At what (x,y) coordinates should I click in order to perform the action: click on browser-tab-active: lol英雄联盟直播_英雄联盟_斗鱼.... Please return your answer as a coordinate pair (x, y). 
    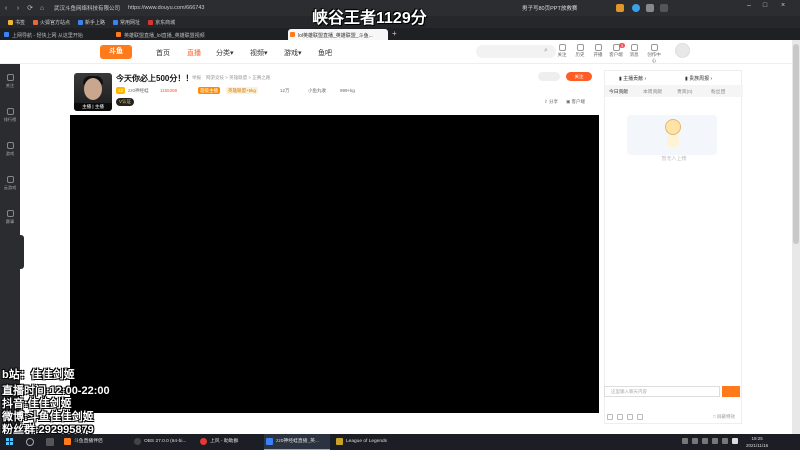
    Looking at the image, I should click on (338, 34).